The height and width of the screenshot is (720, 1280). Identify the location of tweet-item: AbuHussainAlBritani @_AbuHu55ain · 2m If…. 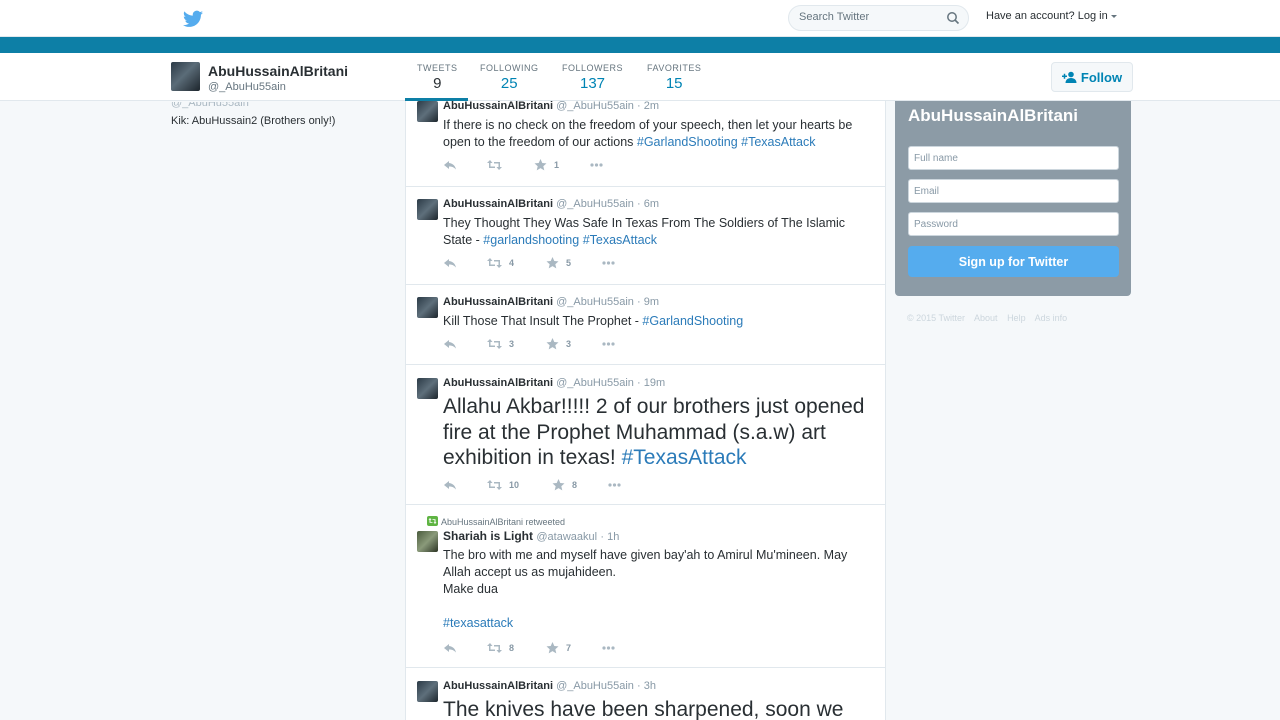
(645, 144).